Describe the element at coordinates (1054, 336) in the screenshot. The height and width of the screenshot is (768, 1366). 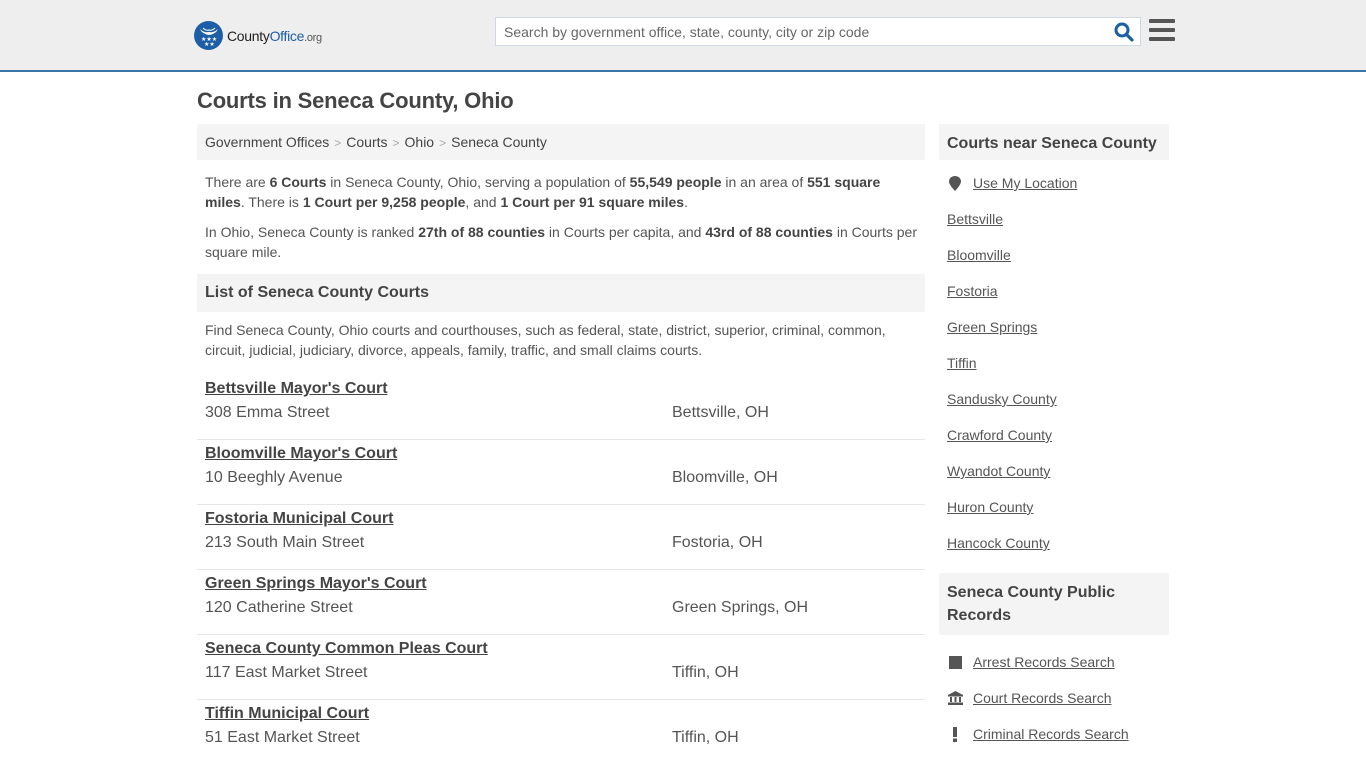
I see `nearby-item: Green Springs` at that location.